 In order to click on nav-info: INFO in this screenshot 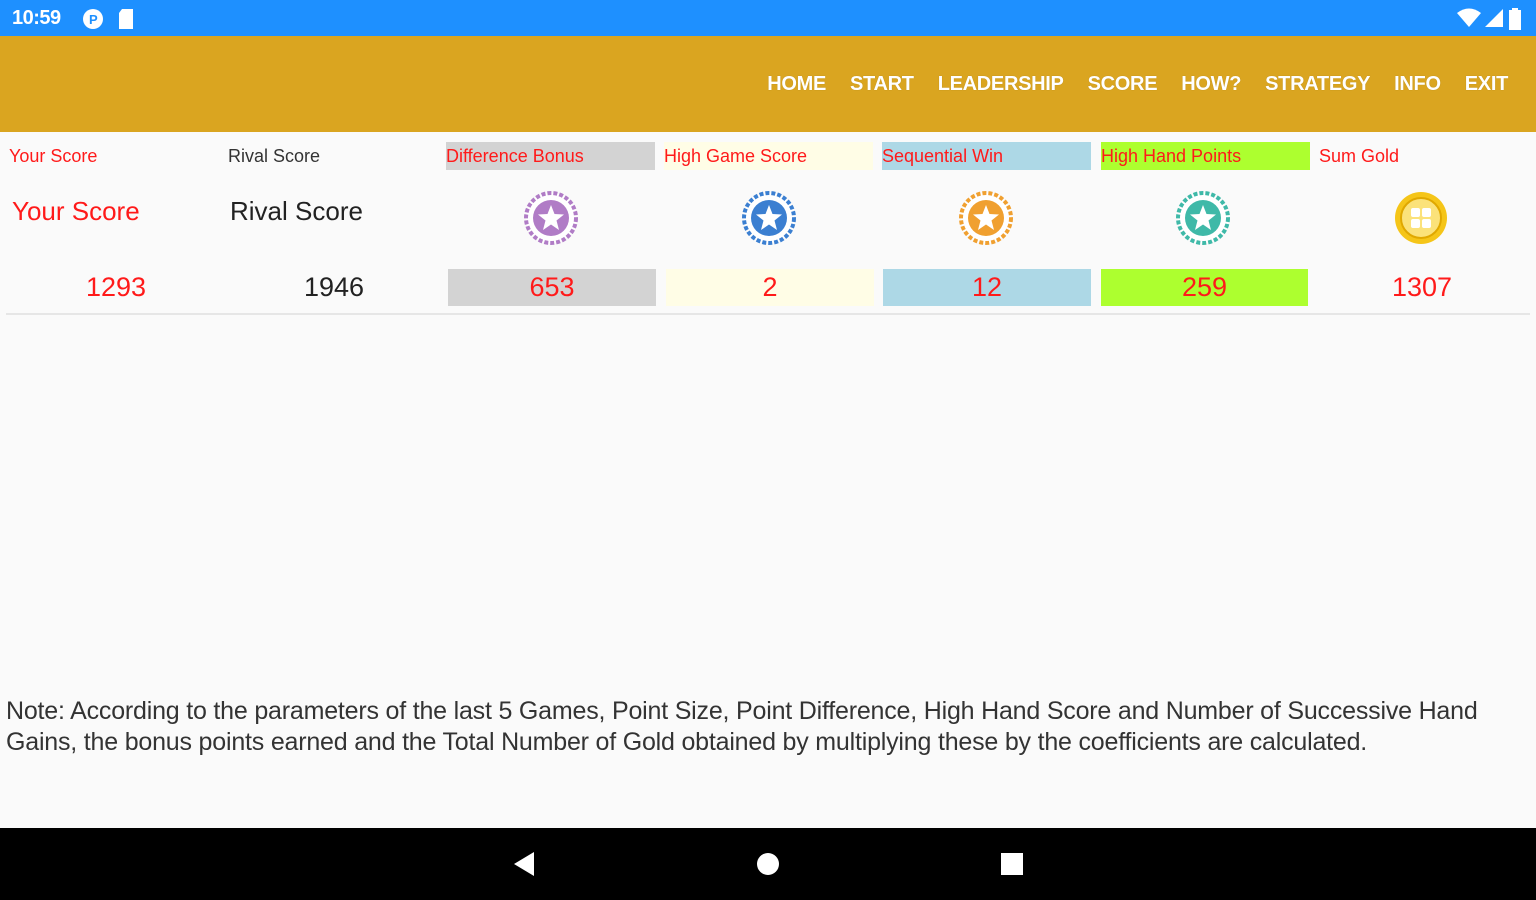, I will do `click(1417, 84)`.